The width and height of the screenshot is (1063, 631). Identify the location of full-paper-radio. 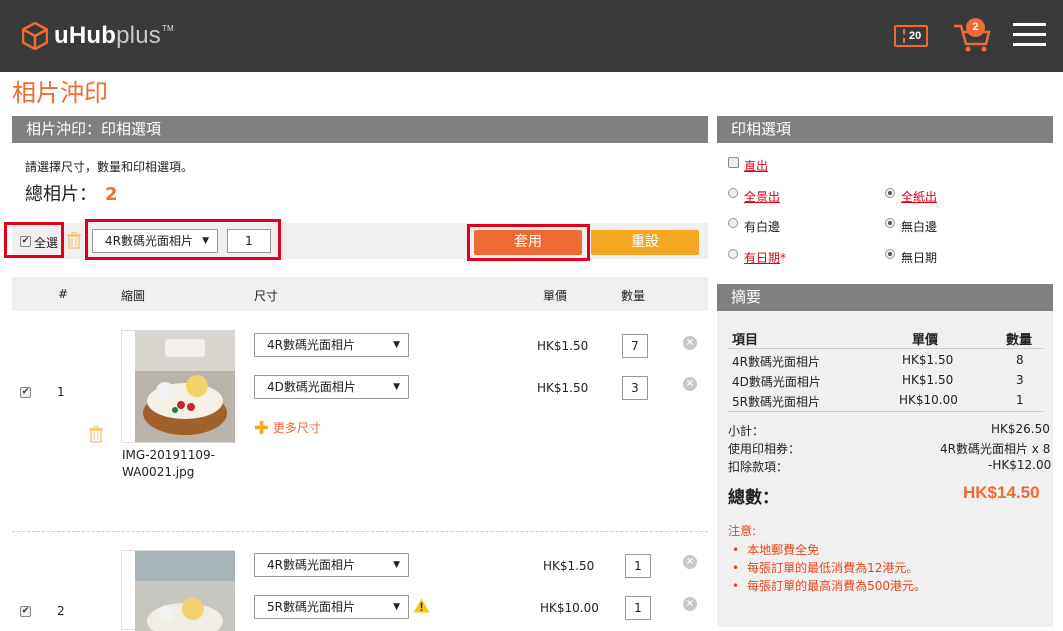
(890, 193).